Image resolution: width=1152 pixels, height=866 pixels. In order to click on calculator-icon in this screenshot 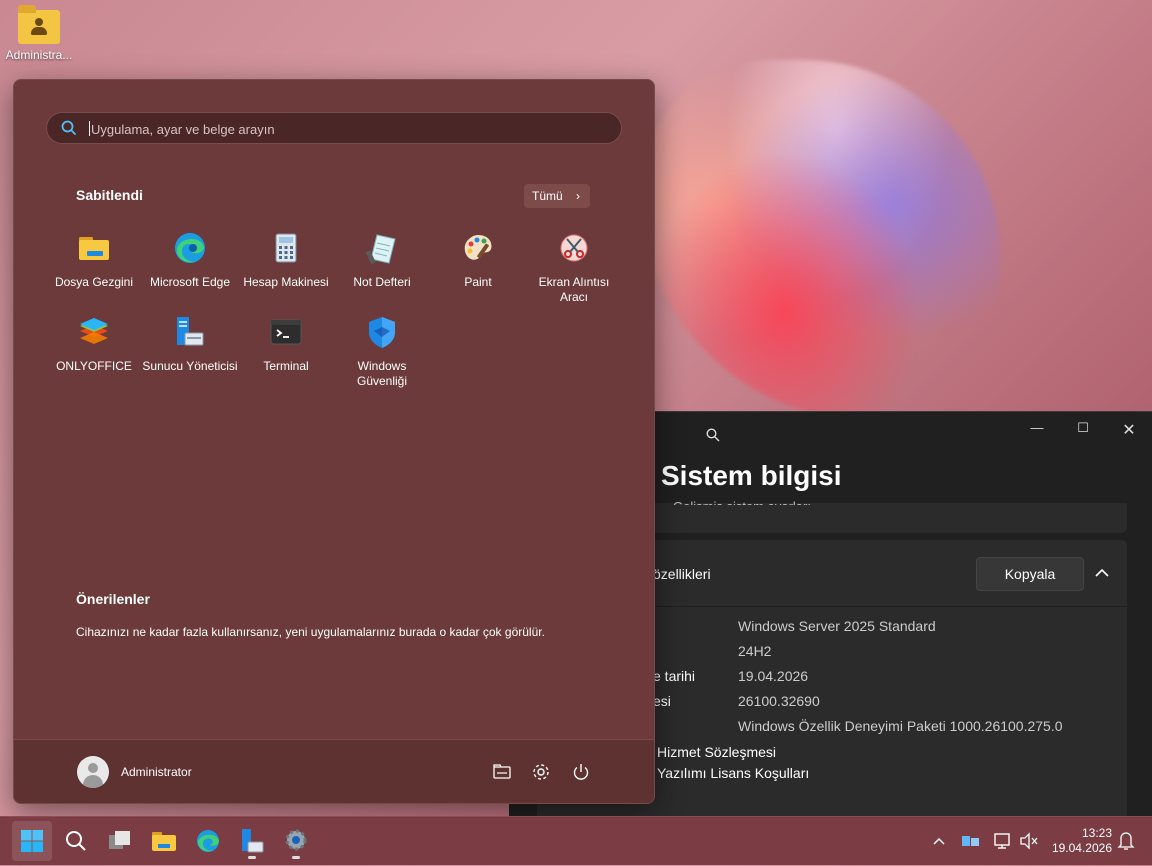, I will do `click(286, 248)`.